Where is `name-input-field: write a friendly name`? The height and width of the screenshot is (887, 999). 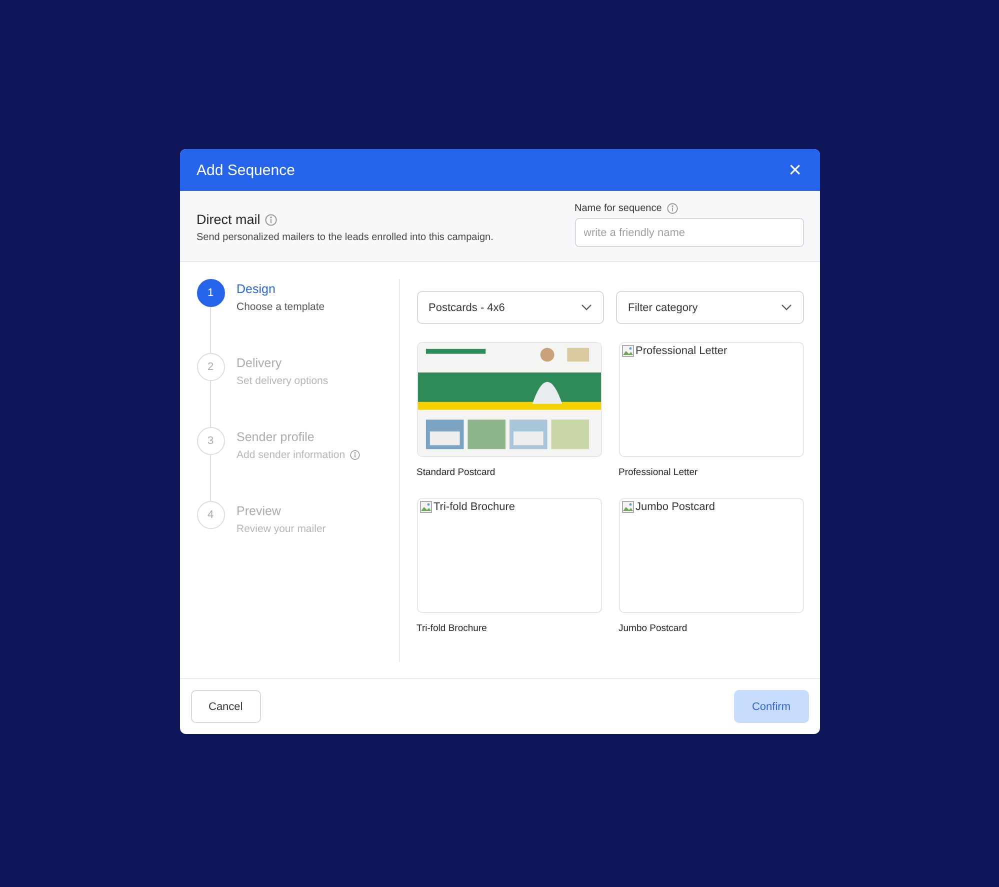
name-input-field: write a friendly name is located at coordinates (689, 232).